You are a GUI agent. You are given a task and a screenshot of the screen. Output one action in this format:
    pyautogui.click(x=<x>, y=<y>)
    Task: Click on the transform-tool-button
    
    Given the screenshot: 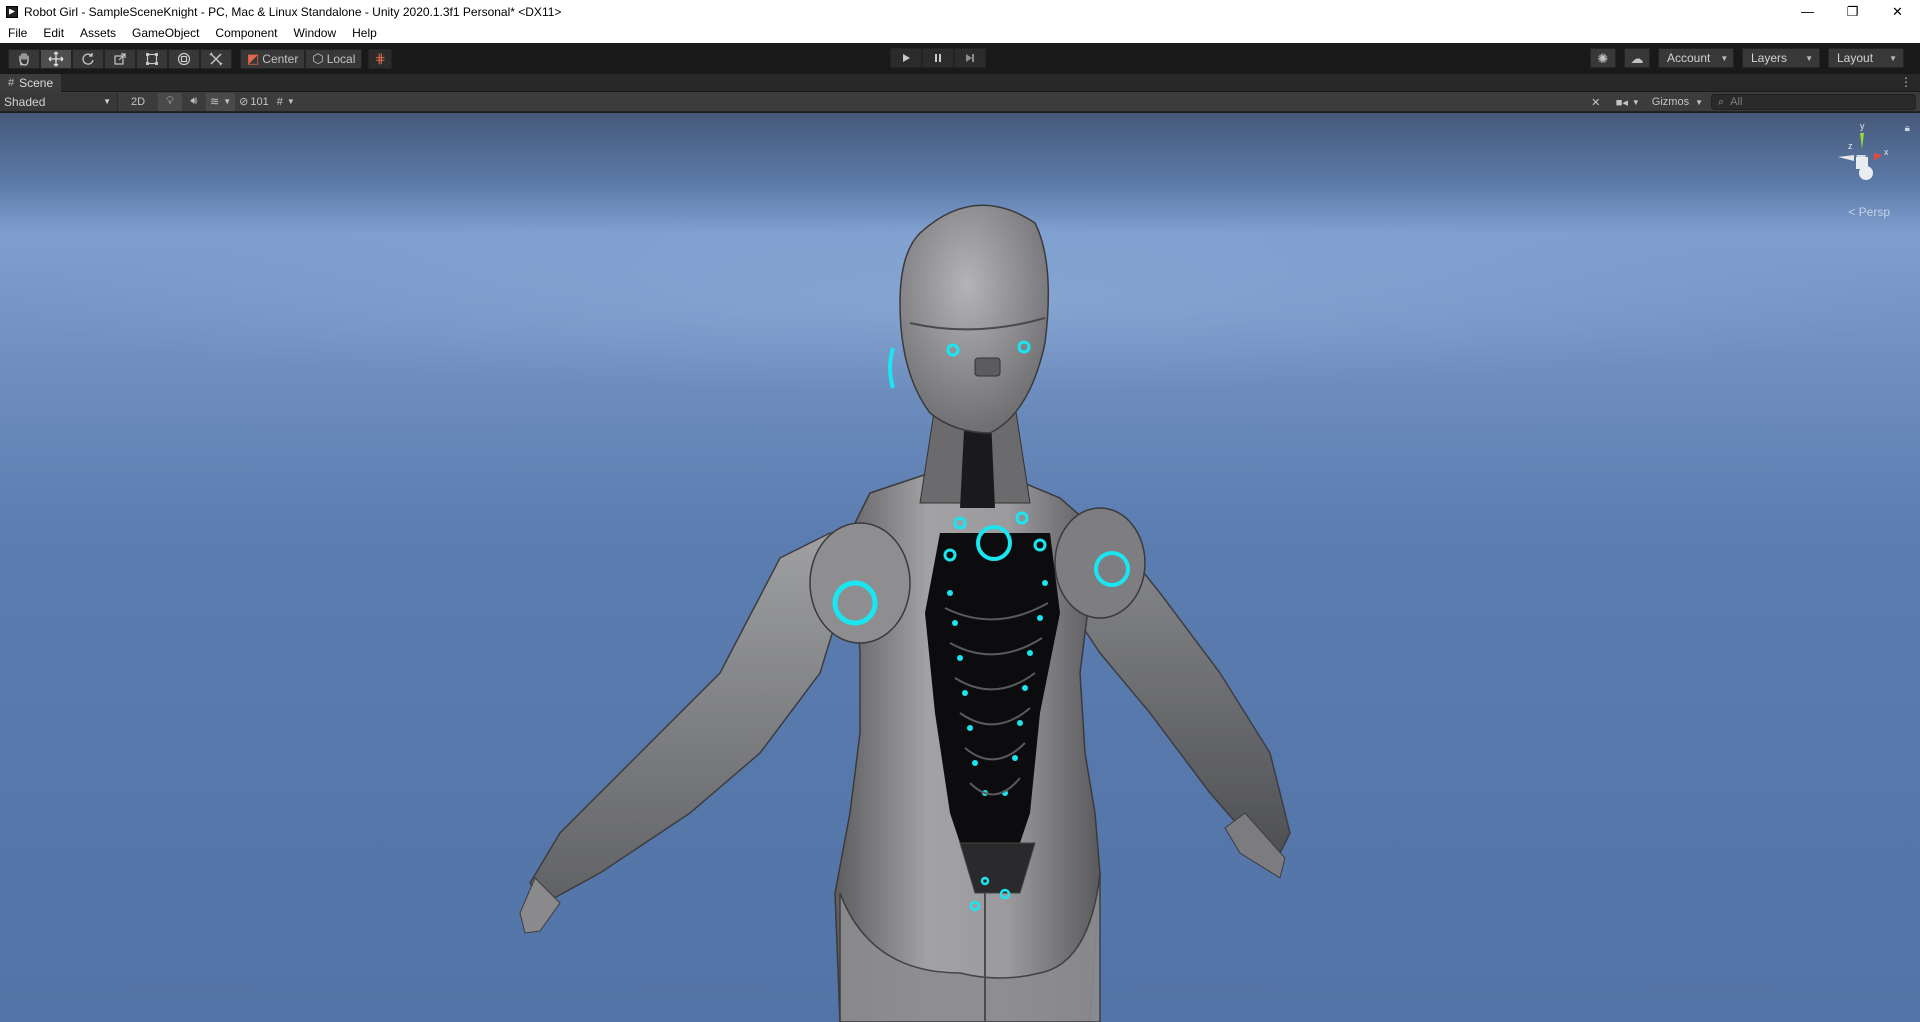 What is the action you would take?
    pyautogui.click(x=184, y=58)
    